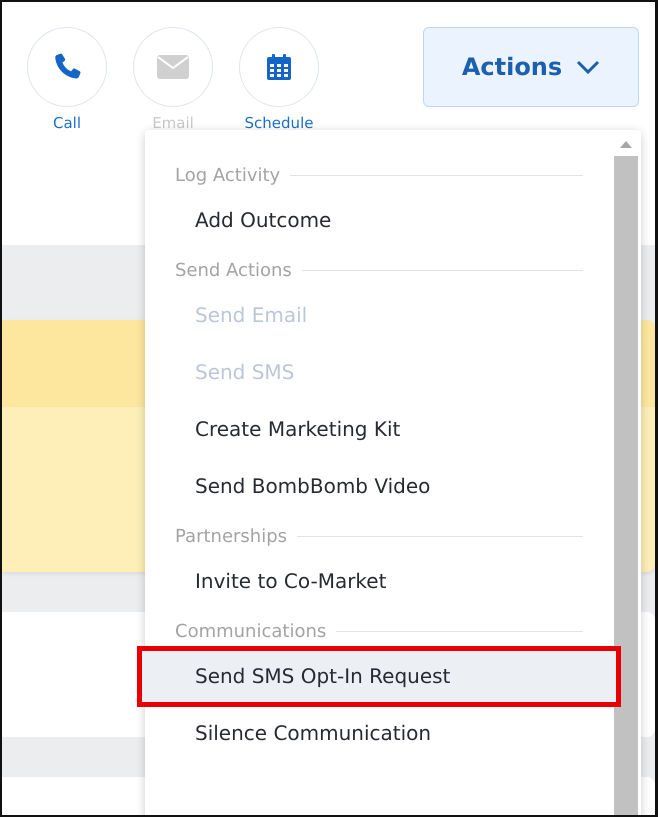 This screenshot has width=658, height=817. Describe the element at coordinates (279, 123) in the screenshot. I see `action-label: Schedule` at that location.